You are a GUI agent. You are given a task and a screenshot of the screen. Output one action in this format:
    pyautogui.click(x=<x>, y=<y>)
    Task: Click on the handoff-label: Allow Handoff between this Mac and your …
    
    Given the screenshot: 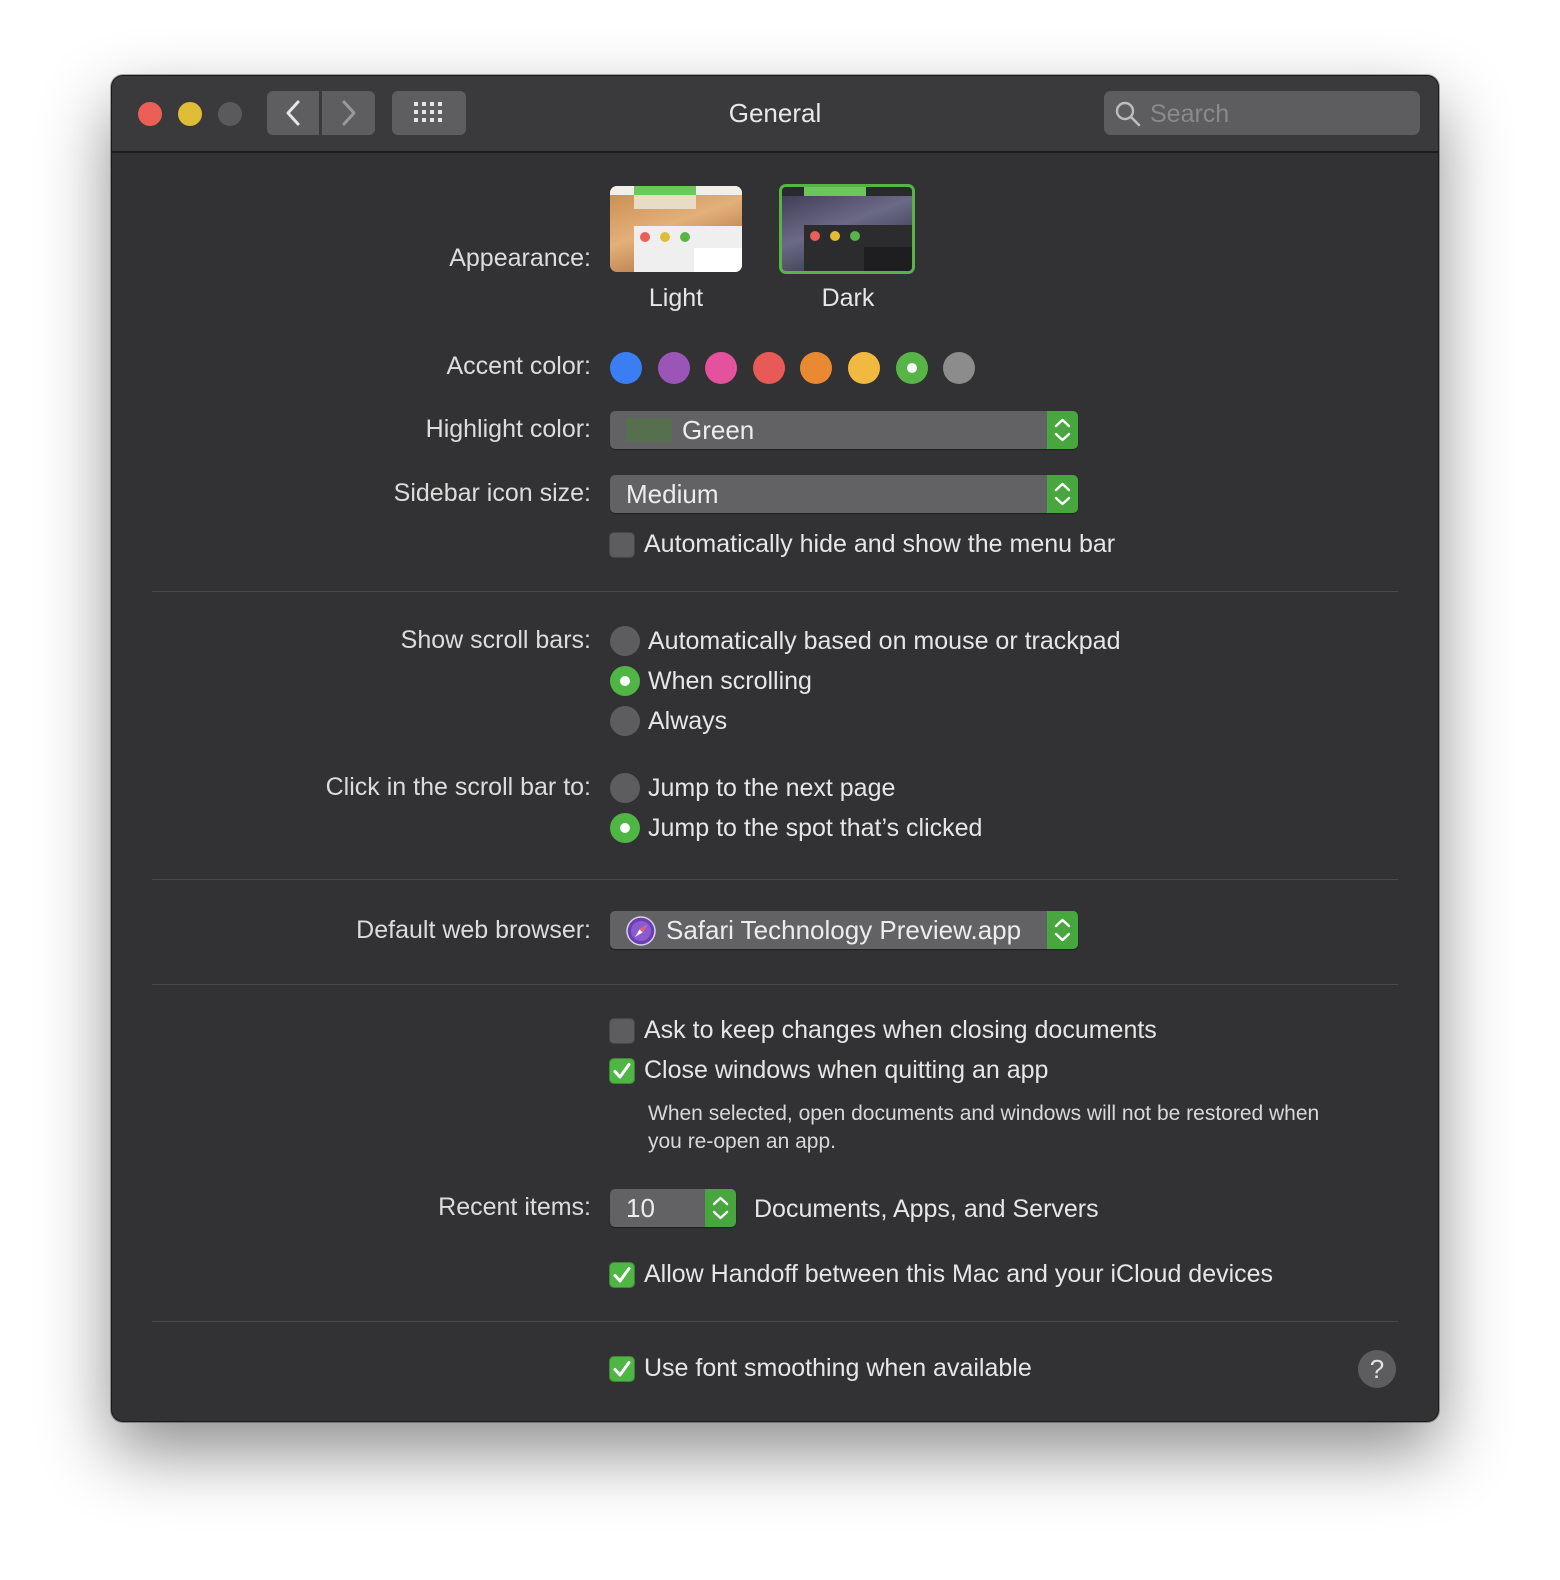 What is the action you would take?
    pyautogui.click(x=959, y=1274)
    